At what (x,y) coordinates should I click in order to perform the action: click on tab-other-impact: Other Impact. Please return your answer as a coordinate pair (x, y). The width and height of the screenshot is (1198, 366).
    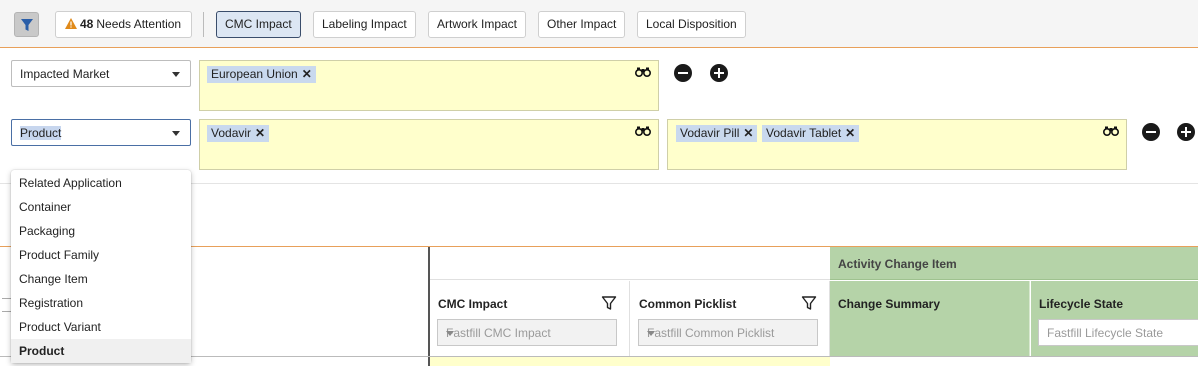
    Looking at the image, I should click on (582, 24).